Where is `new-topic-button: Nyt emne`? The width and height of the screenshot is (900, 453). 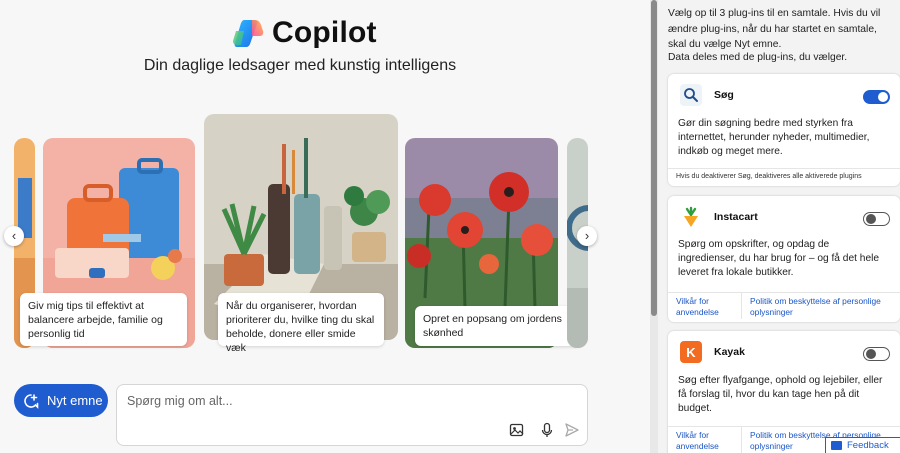
new-topic-button: Nyt emne is located at coordinates (61, 400).